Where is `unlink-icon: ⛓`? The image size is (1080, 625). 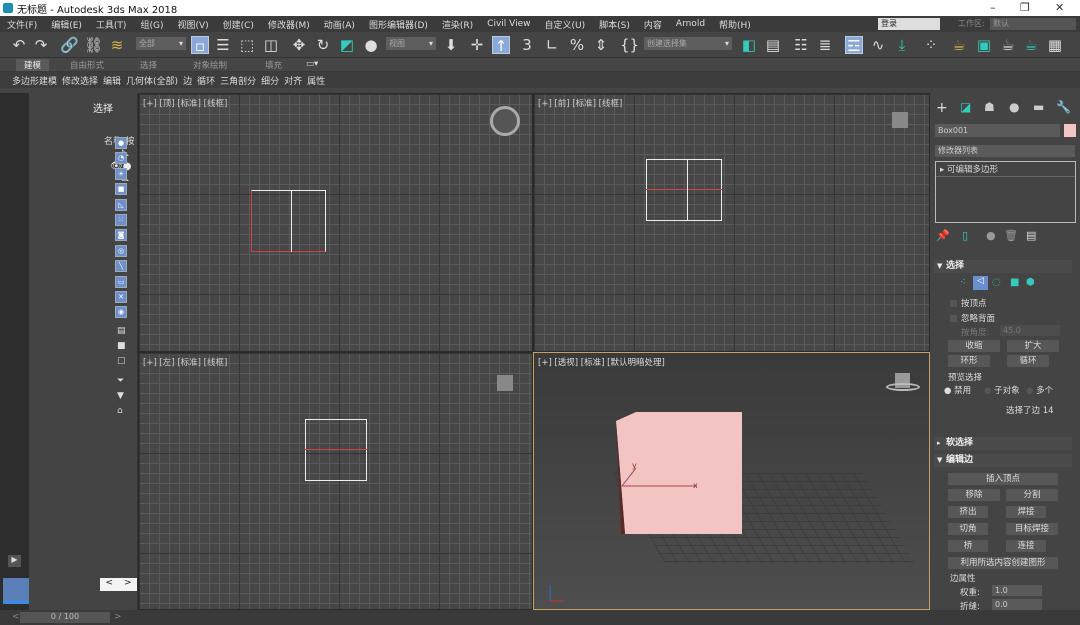 unlink-icon: ⛓ is located at coordinates (93, 45).